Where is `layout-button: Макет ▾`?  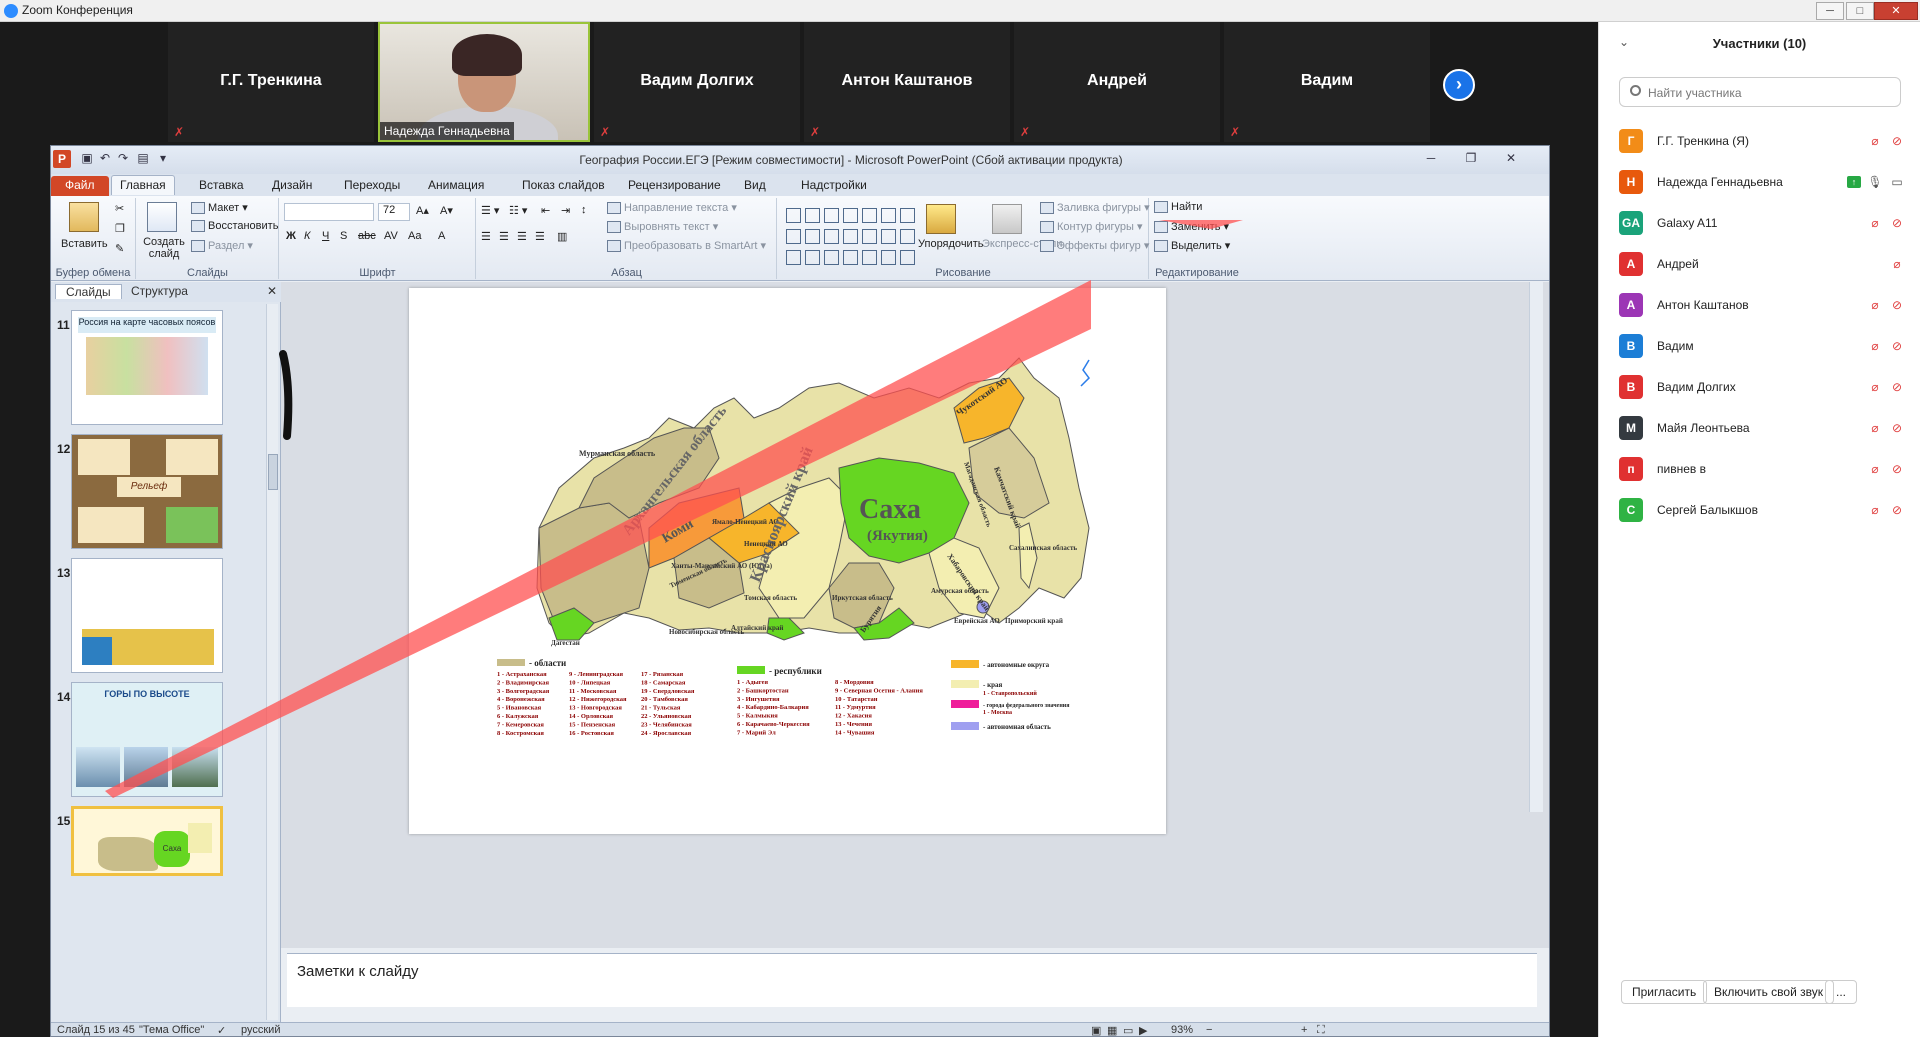 layout-button: Макет ▾ is located at coordinates (219, 208).